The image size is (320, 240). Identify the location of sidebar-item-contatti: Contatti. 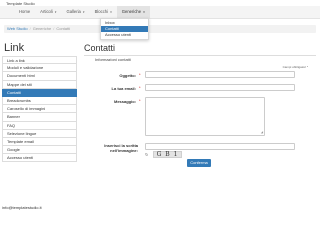
(39, 92).